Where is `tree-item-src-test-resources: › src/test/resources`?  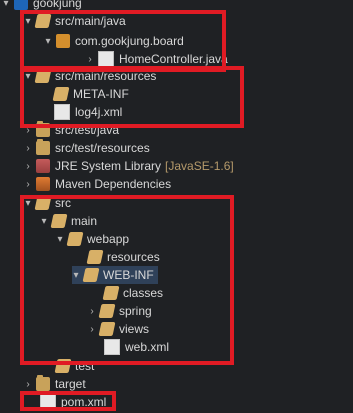 tree-item-src-test-resources: › src/test/resources is located at coordinates (87, 148).